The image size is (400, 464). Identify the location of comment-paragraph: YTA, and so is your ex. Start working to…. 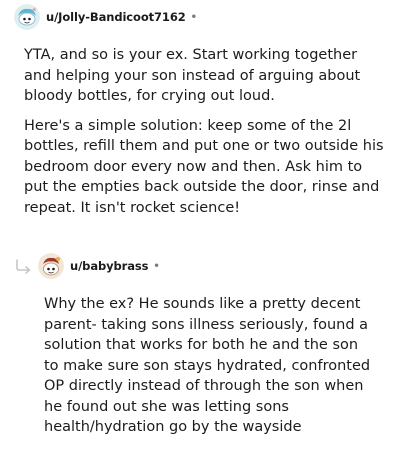
(192, 75).